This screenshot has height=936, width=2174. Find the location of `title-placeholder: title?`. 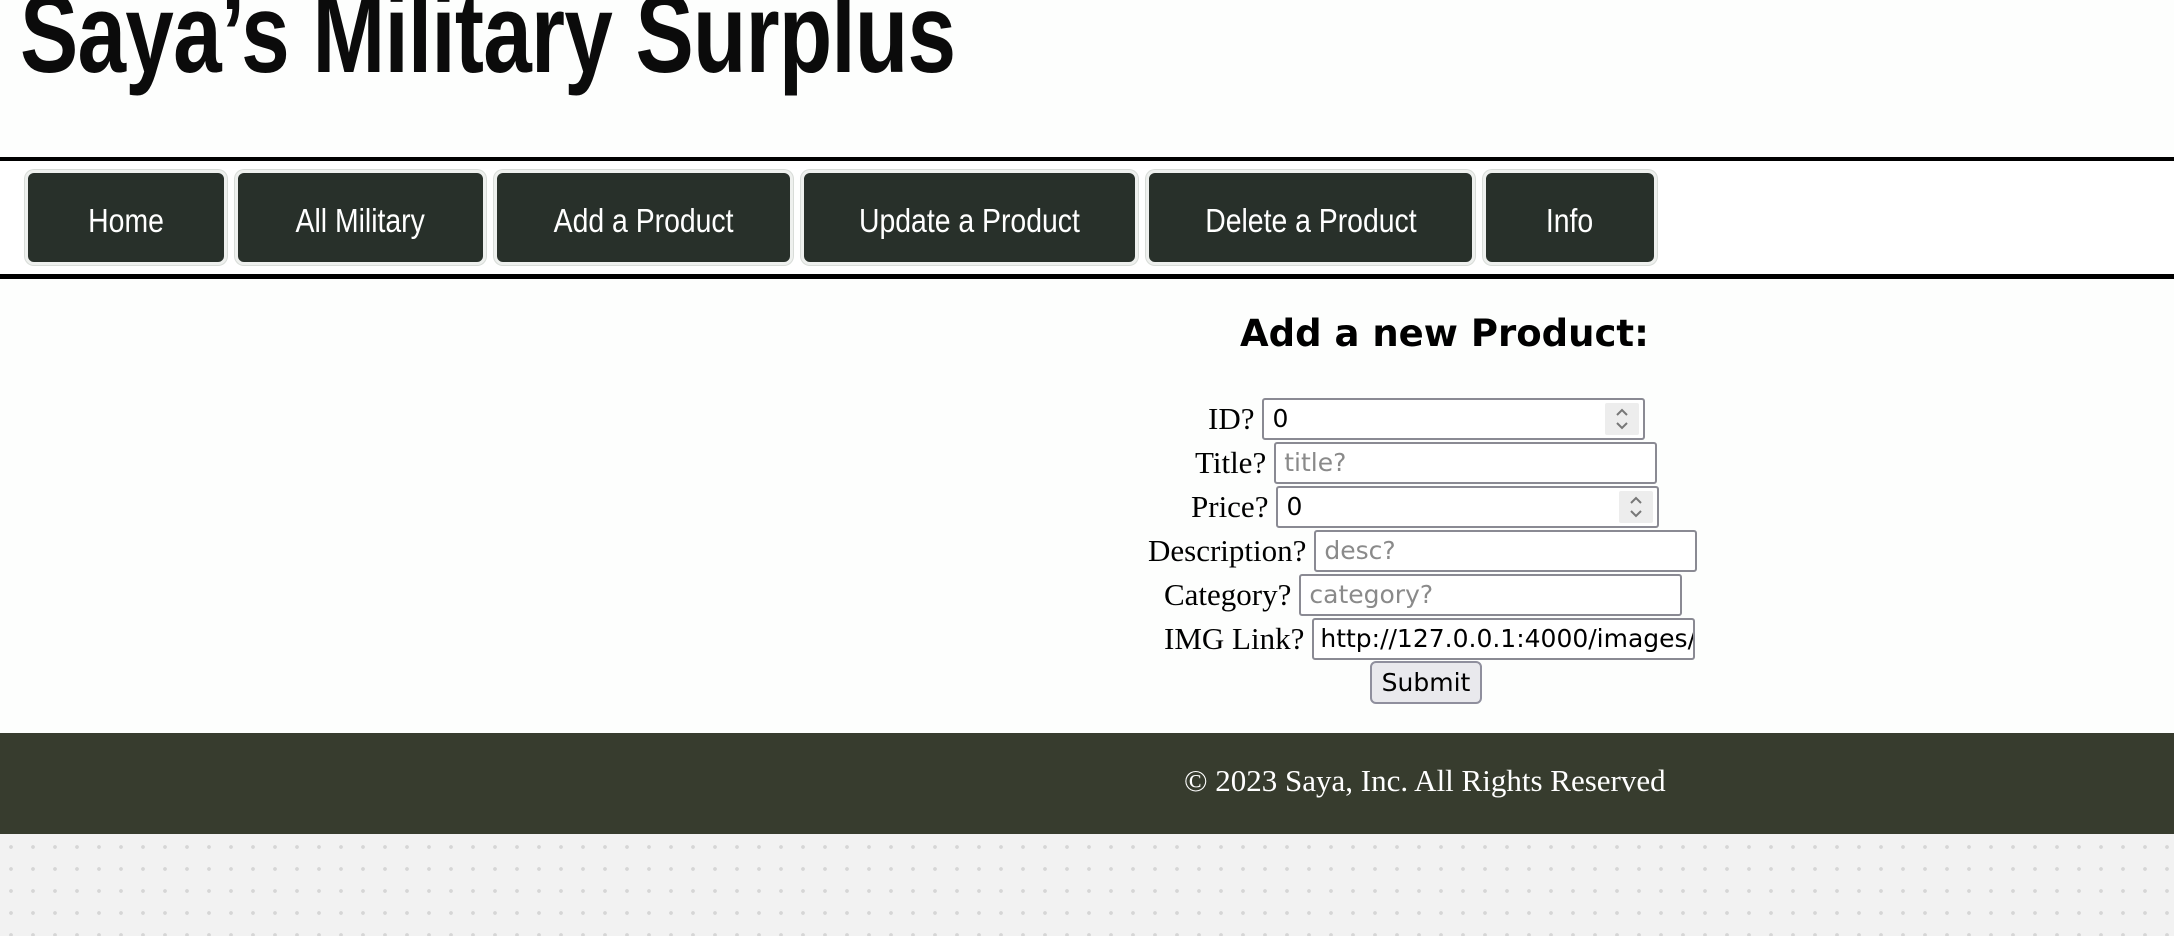

title-placeholder: title? is located at coordinates (1315, 462).